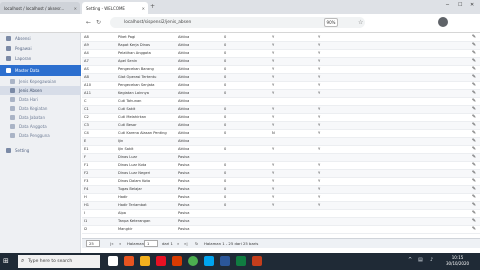  What do you see at coordinates (472, 5) in the screenshot?
I see `close-window-icon: ✕` at bounding box center [472, 5].